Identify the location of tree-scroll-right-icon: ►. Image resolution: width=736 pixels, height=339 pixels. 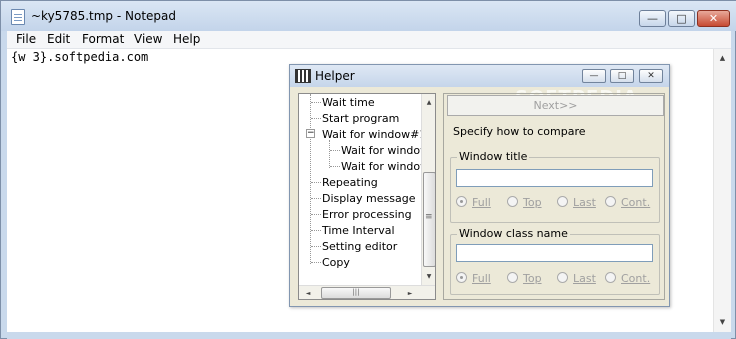
(410, 292).